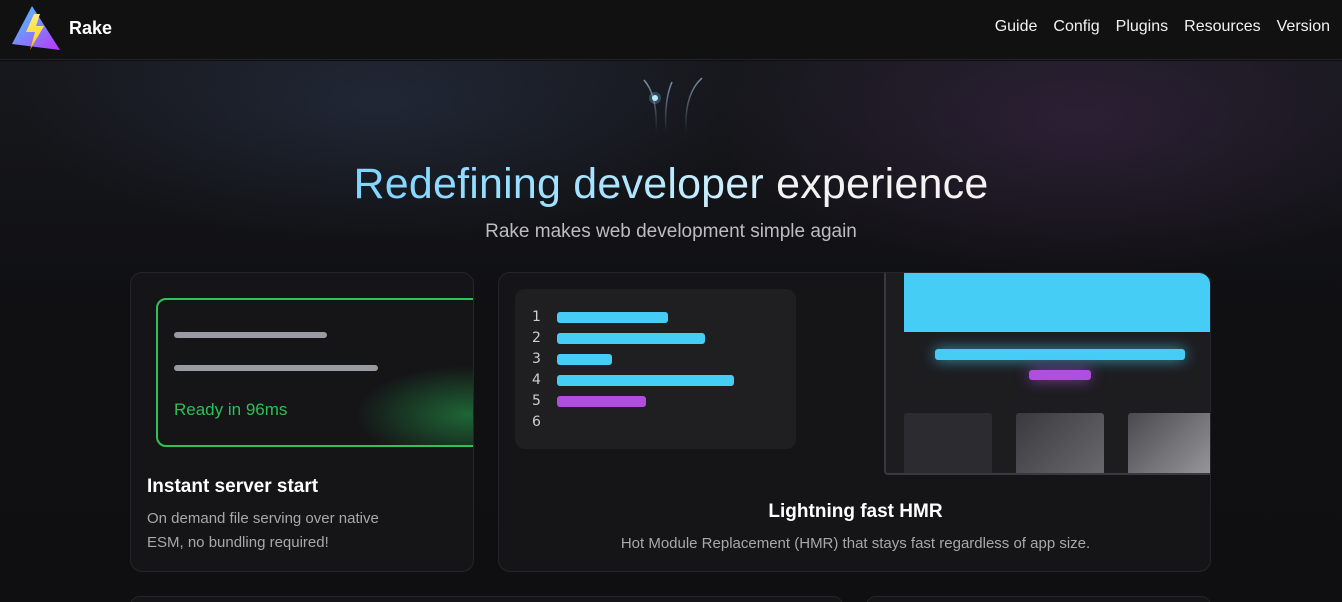 The width and height of the screenshot is (1342, 602). Describe the element at coordinates (655, 369) in the screenshot. I see `code-editor-preview: 1 2 3 4 5 6` at that location.